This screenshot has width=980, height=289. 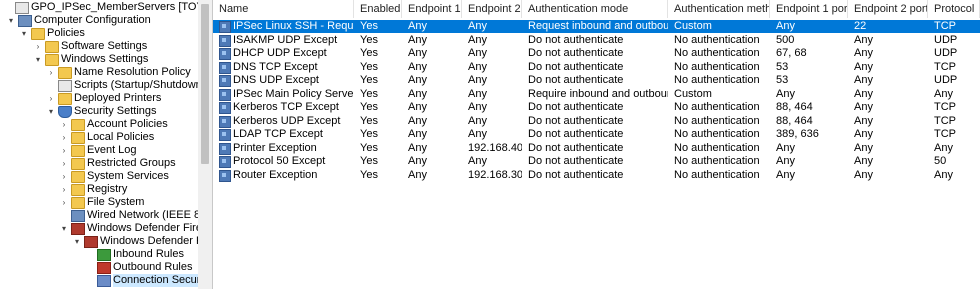 What do you see at coordinates (65, 86) in the screenshot?
I see `doc-icon` at bounding box center [65, 86].